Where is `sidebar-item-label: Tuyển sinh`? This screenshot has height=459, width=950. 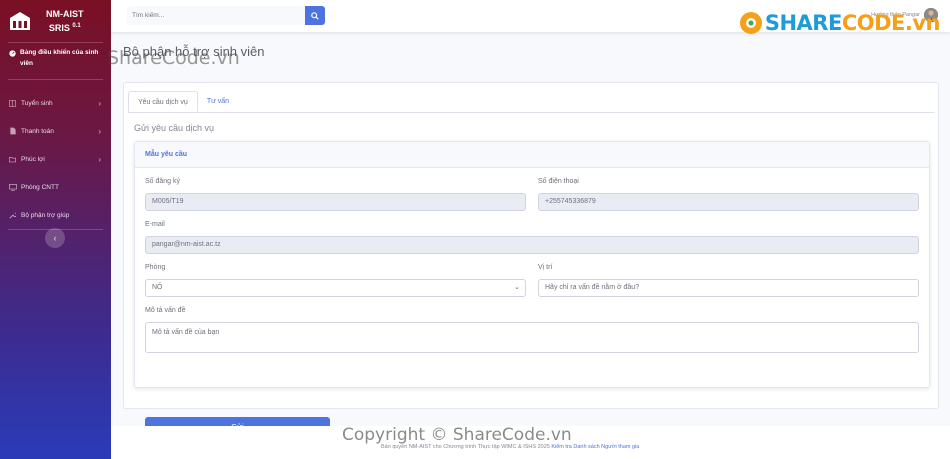 sidebar-item-label: Tuyển sinh is located at coordinates (37, 103).